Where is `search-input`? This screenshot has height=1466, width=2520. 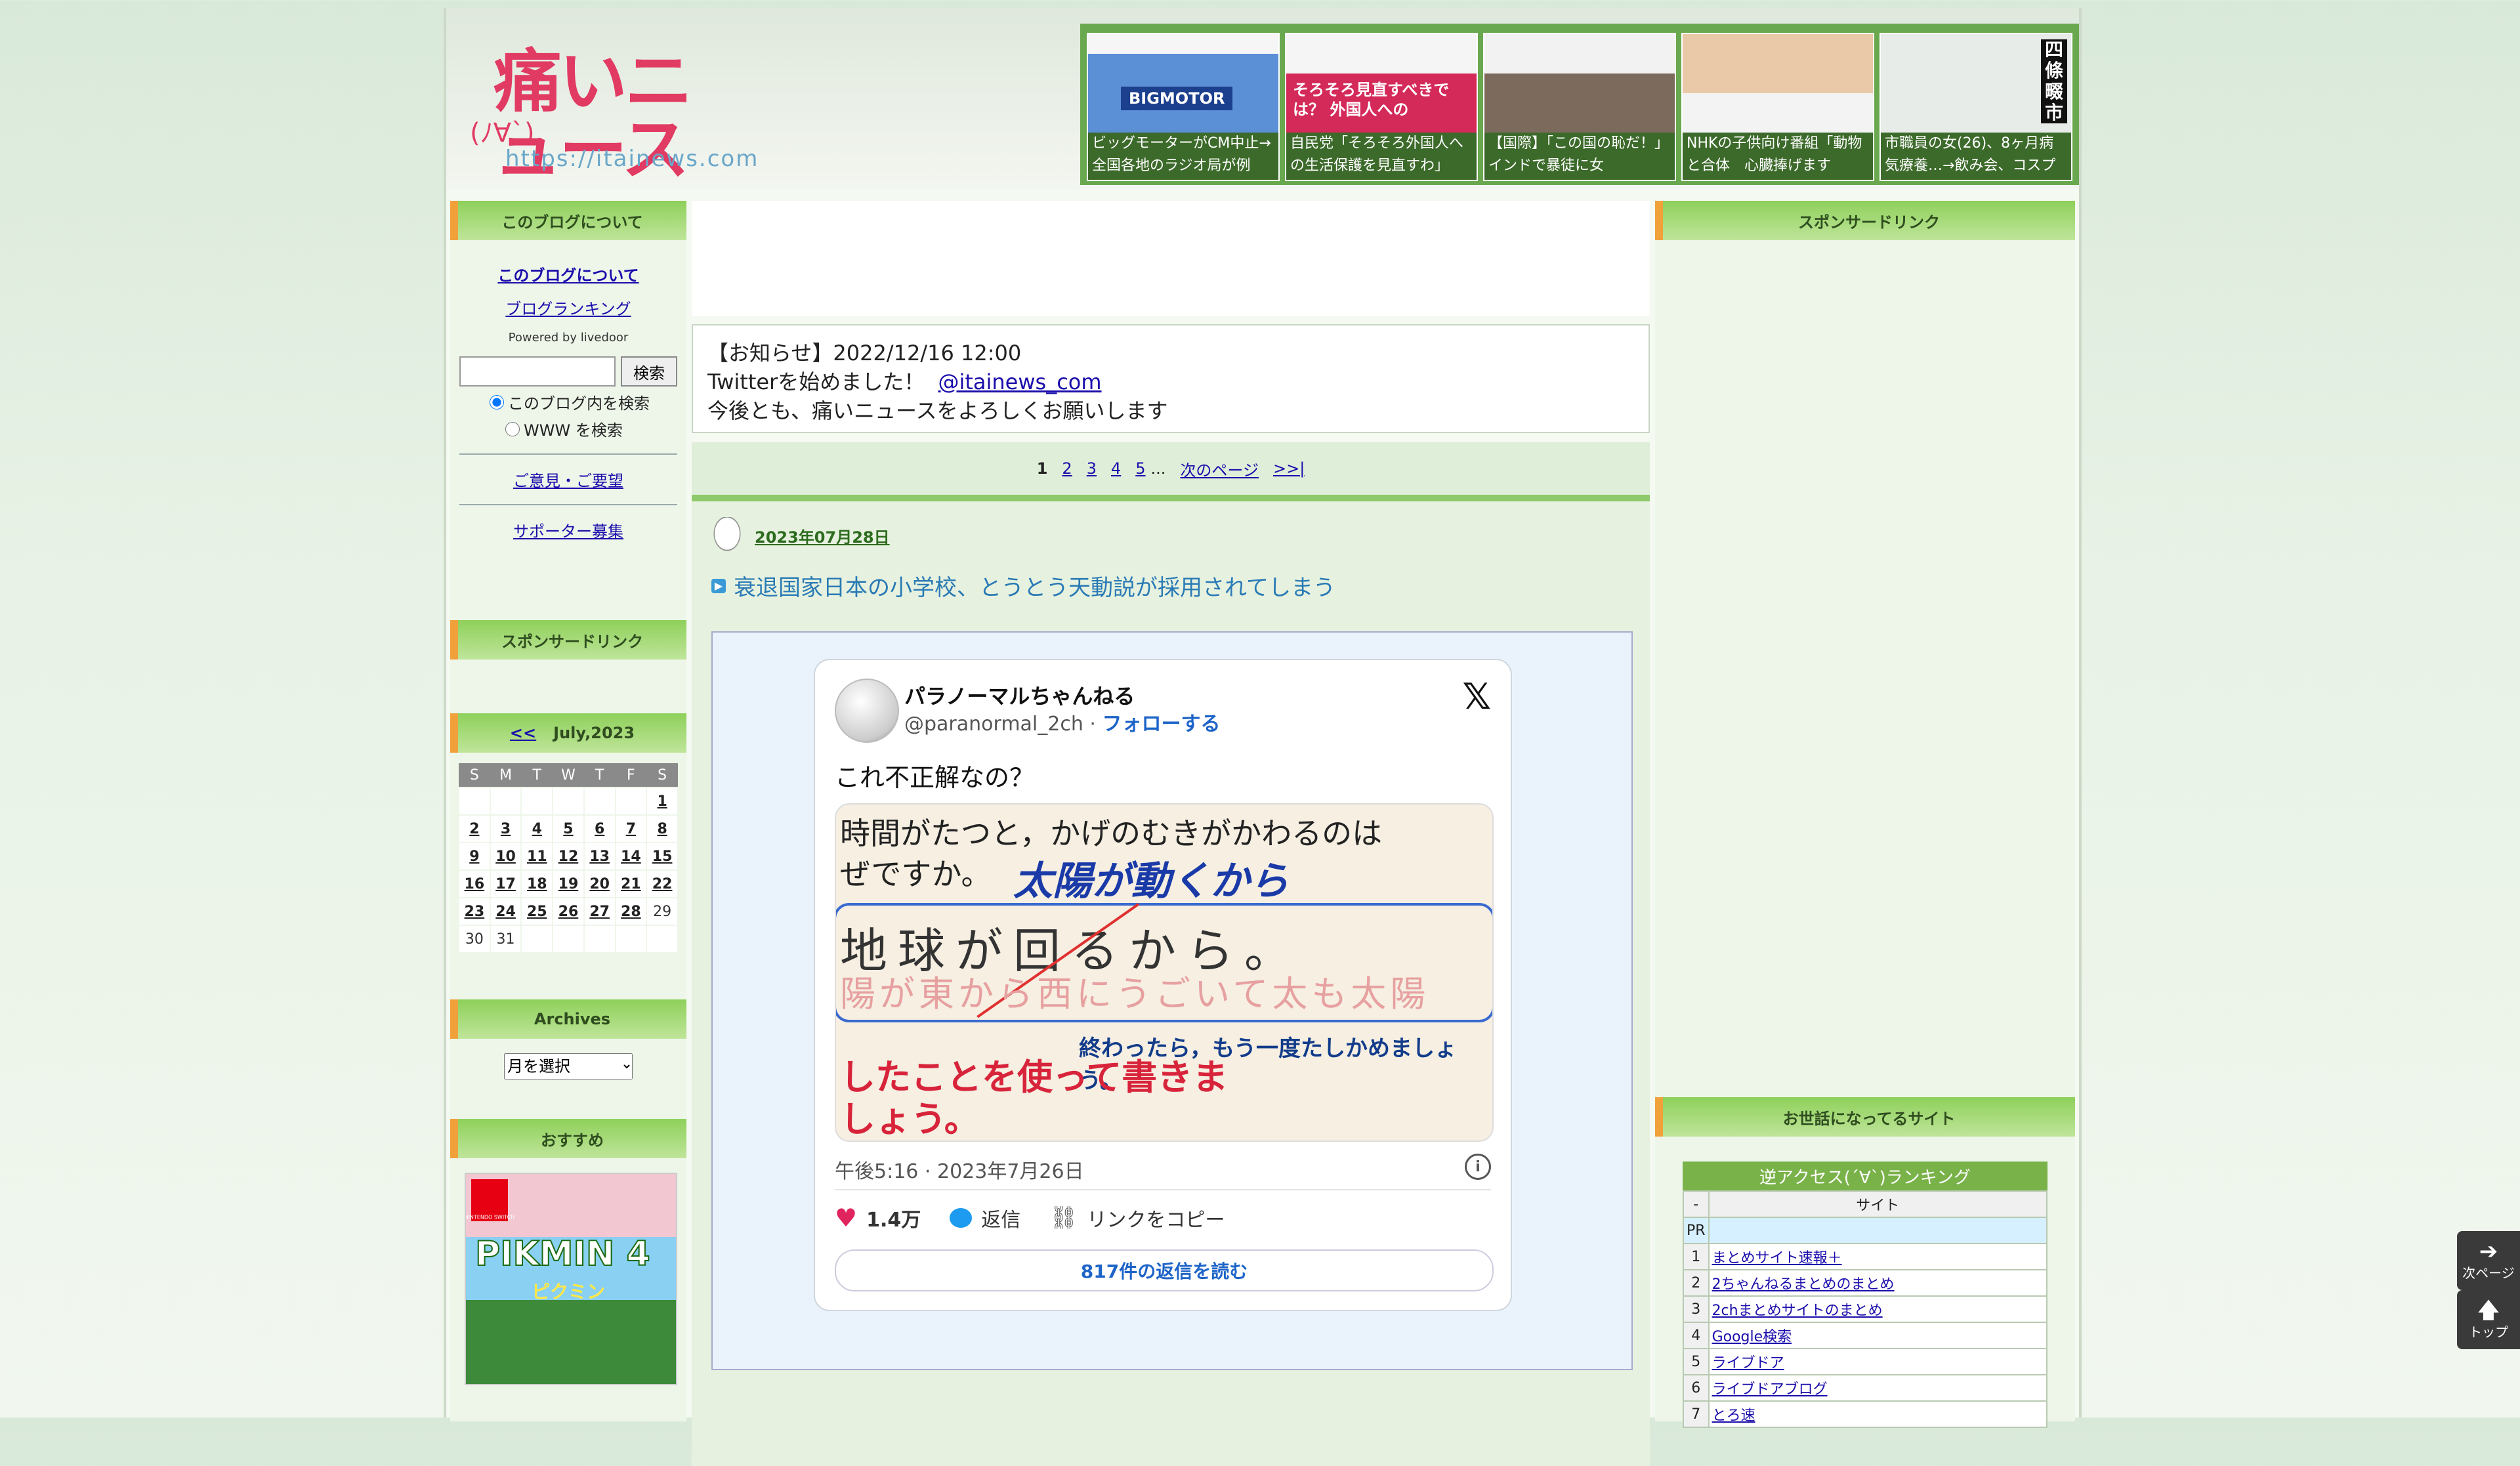
search-input is located at coordinates (537, 371).